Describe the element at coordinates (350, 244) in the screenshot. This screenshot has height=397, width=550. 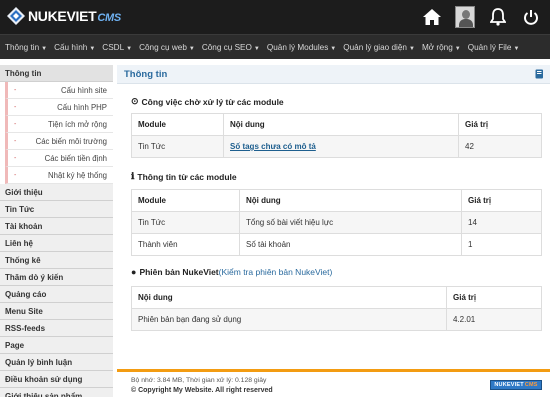
I see `table-cell: Số tài khoản` at that location.